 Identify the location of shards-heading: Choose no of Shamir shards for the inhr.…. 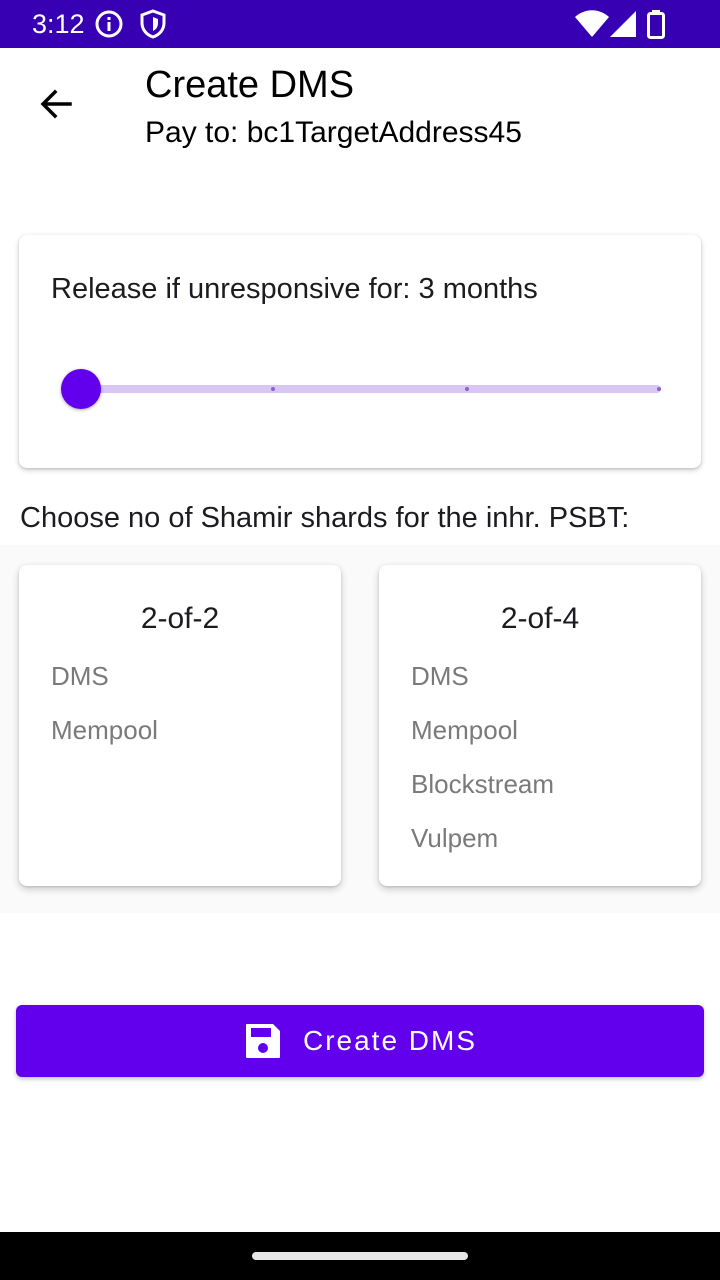
(325, 518).